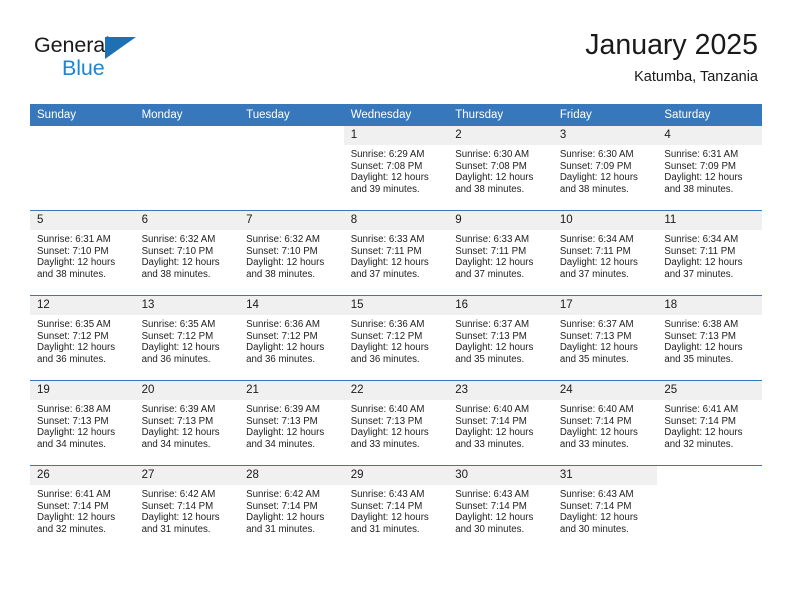  Describe the element at coordinates (709, 390) in the screenshot. I see `day-number: 25` at that location.